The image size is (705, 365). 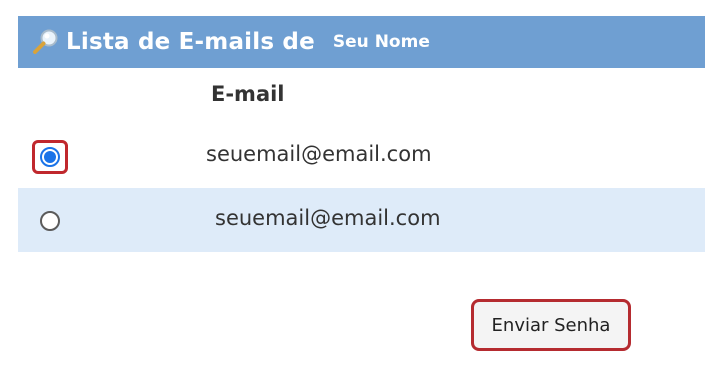 I want to click on email-radio-container, so click(x=50, y=221).